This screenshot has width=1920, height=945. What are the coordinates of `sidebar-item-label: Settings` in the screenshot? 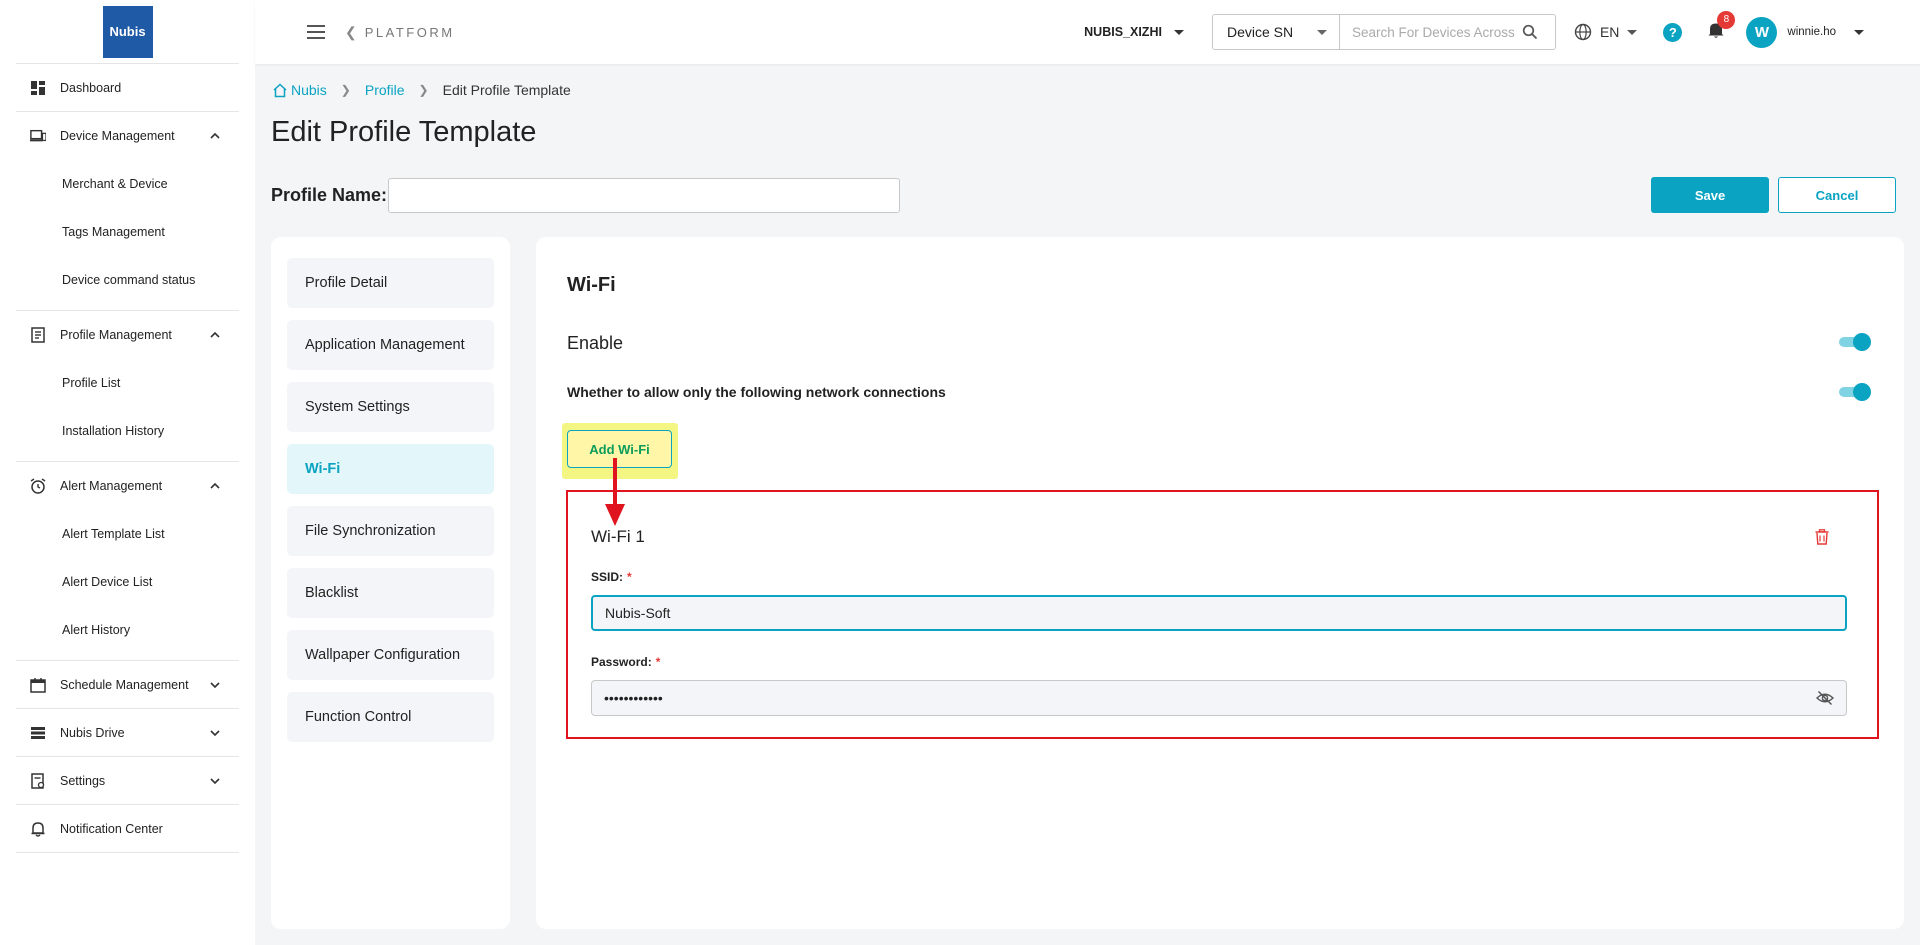 It's located at (83, 780).